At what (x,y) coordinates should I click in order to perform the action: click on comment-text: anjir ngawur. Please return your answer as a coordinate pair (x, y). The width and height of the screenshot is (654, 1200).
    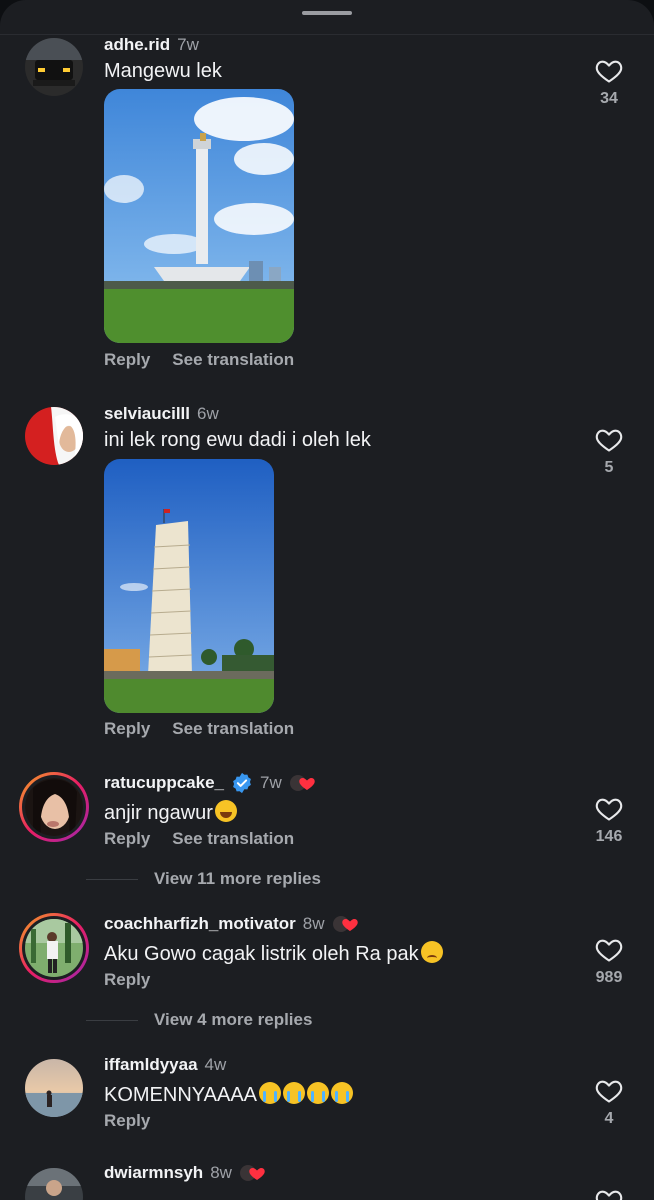
    Looking at the image, I should click on (170, 812).